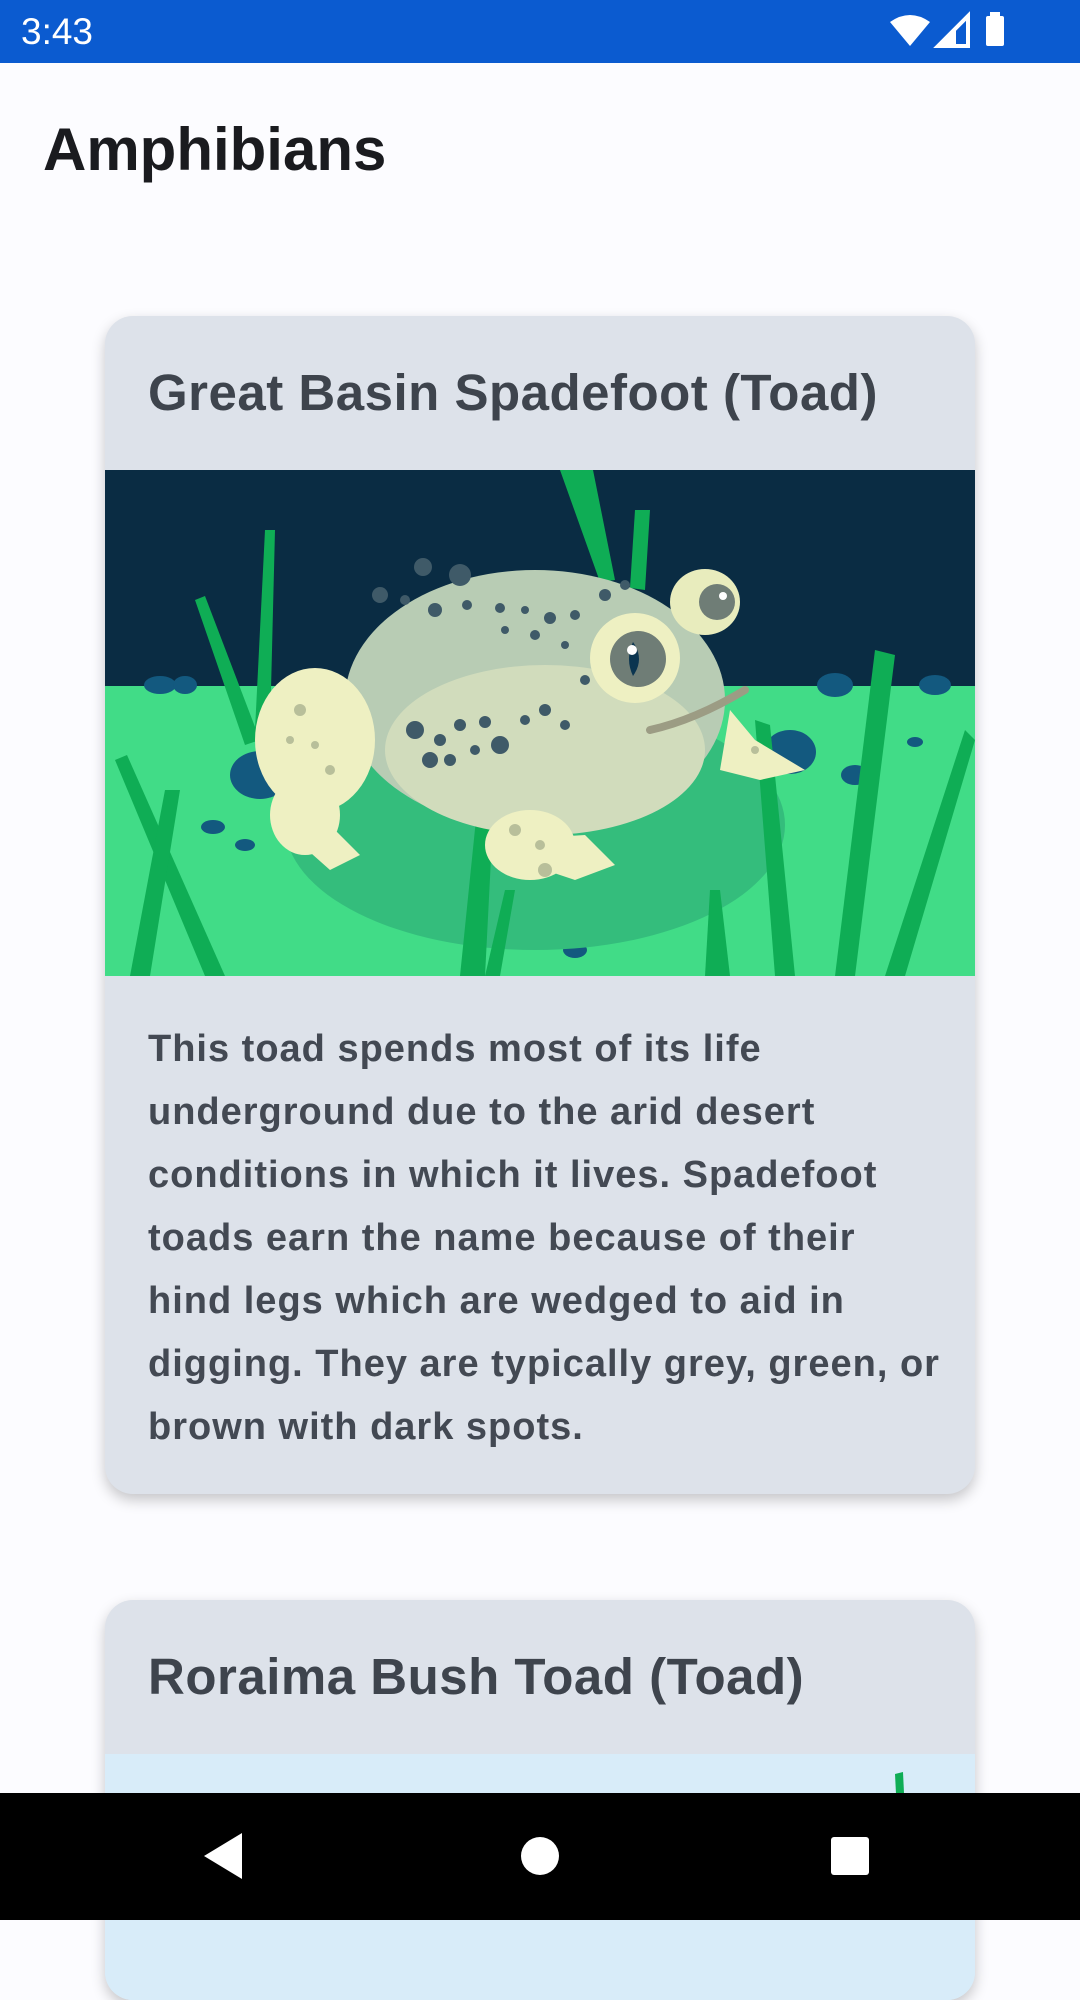 The image size is (1080, 2000). Describe the element at coordinates (476, 1676) in the screenshot. I see `card-title: Roraima Bush Toad (Toad)` at that location.